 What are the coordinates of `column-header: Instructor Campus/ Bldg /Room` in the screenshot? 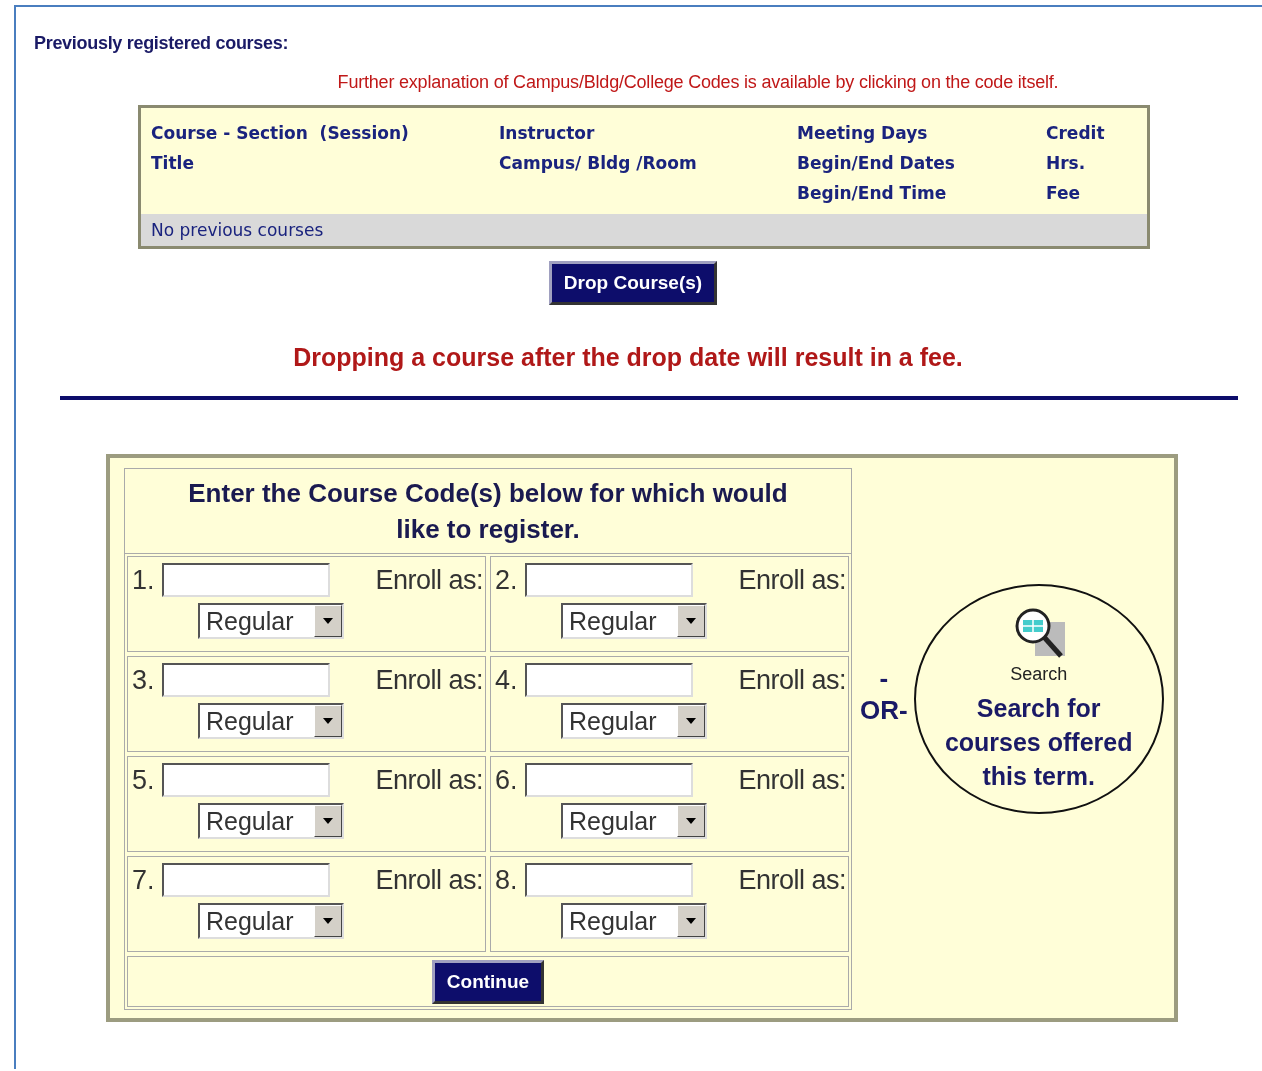 It's located at (598, 148).